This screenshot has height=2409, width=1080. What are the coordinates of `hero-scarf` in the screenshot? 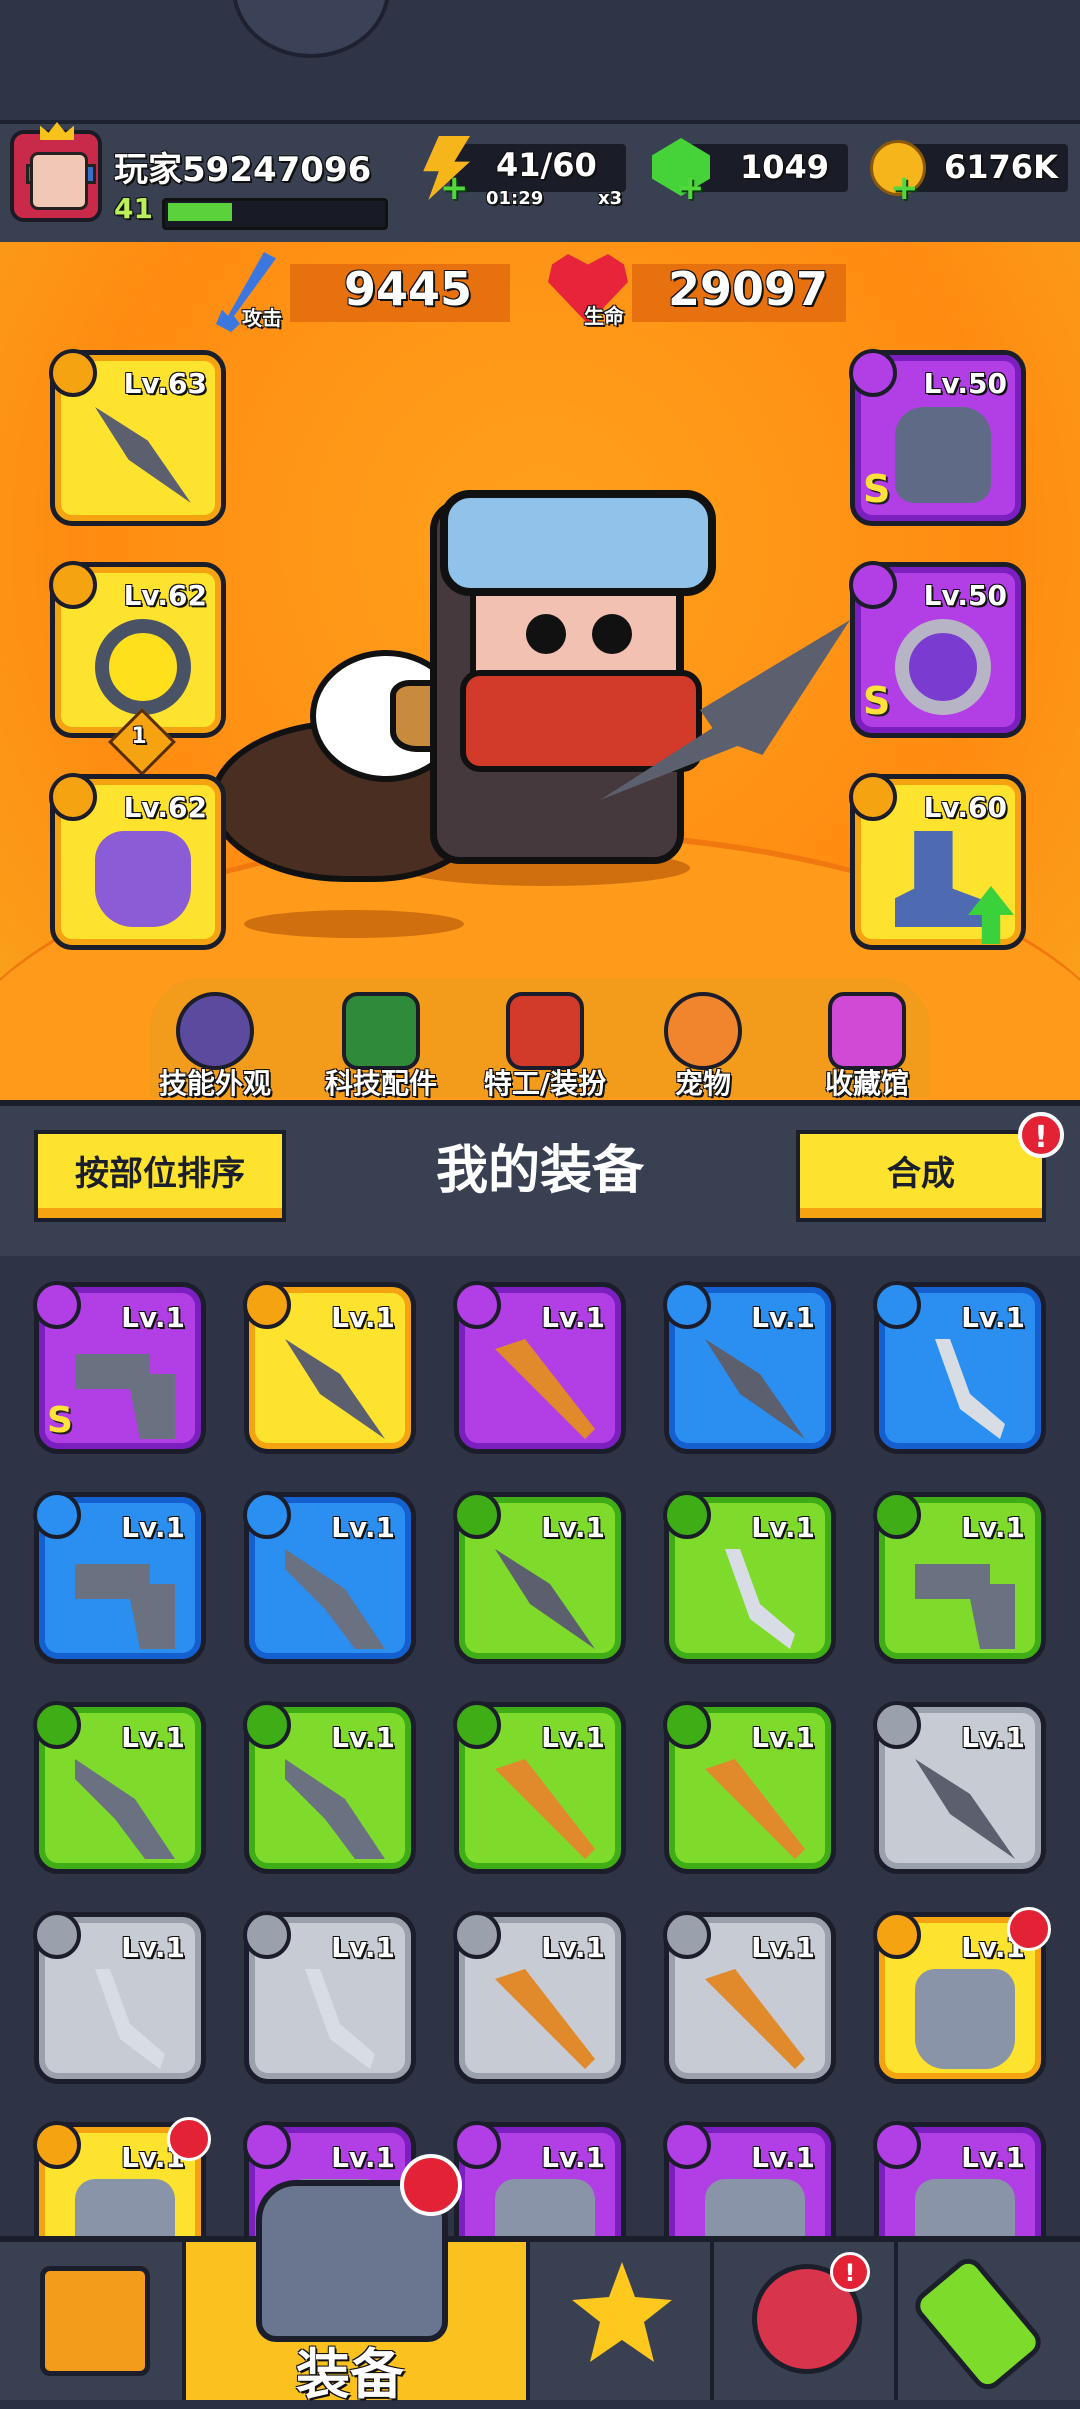 It's located at (581, 721).